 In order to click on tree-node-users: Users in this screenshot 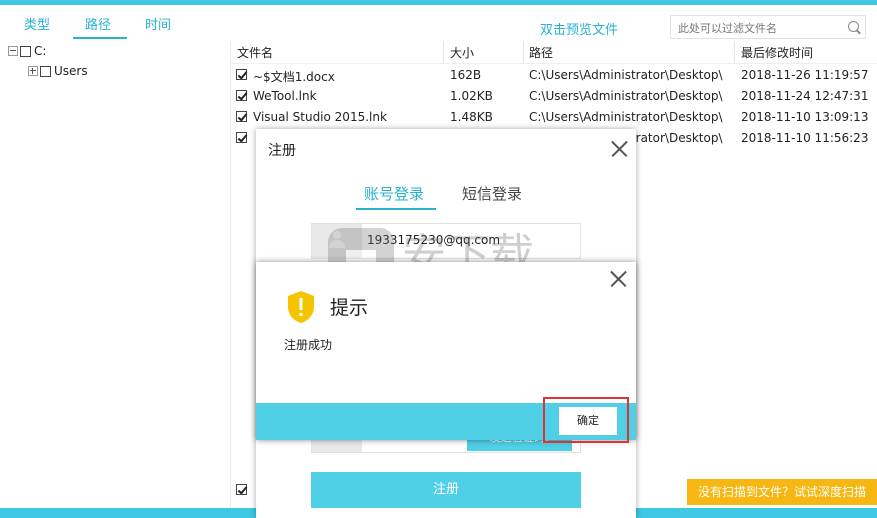, I will do `click(58, 71)`.